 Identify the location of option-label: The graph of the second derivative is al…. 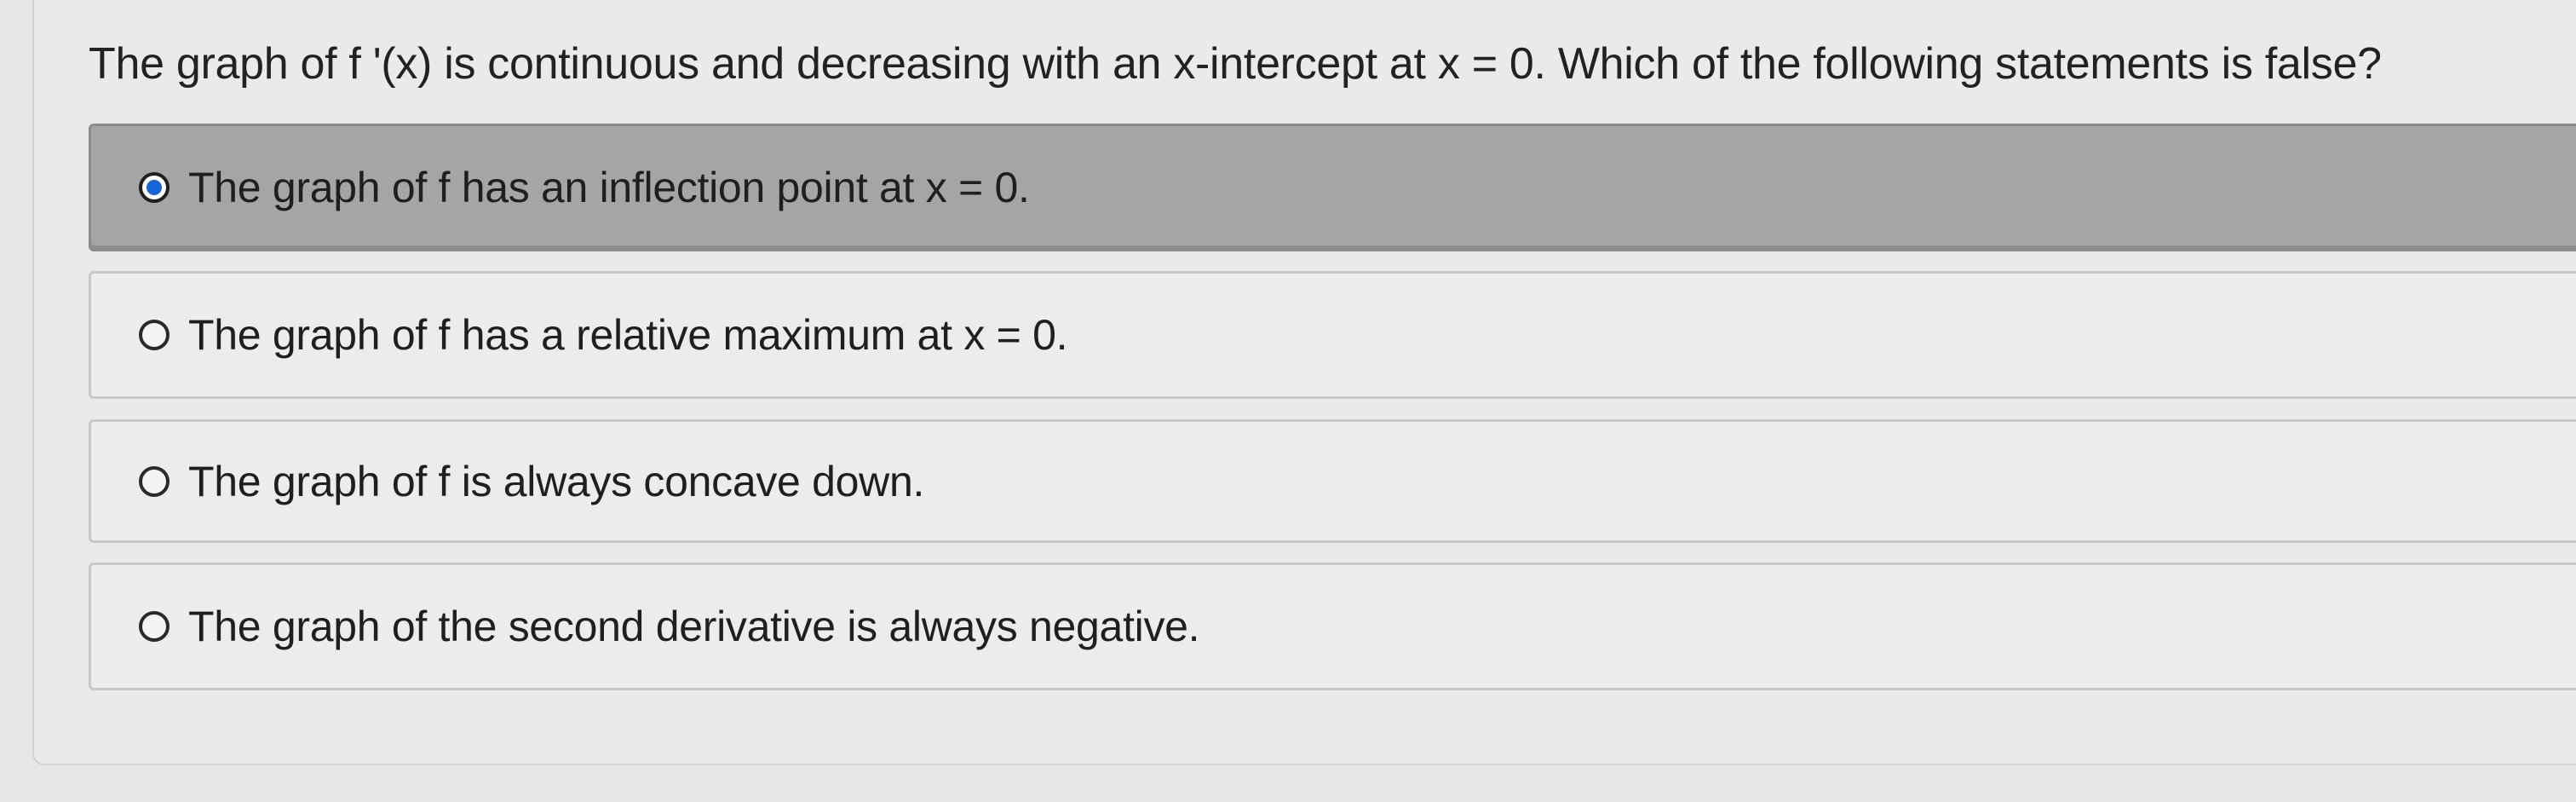
(694, 626).